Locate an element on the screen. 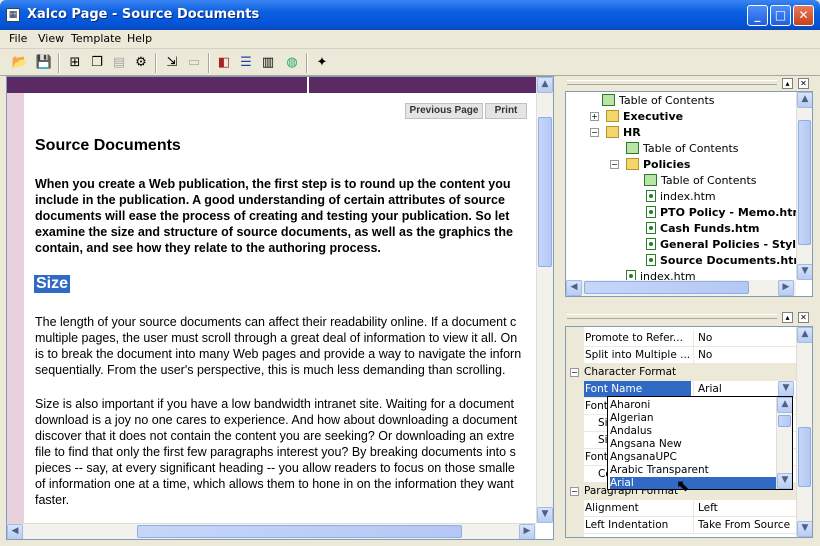  font-option-selected: Arial is located at coordinates (693, 483).